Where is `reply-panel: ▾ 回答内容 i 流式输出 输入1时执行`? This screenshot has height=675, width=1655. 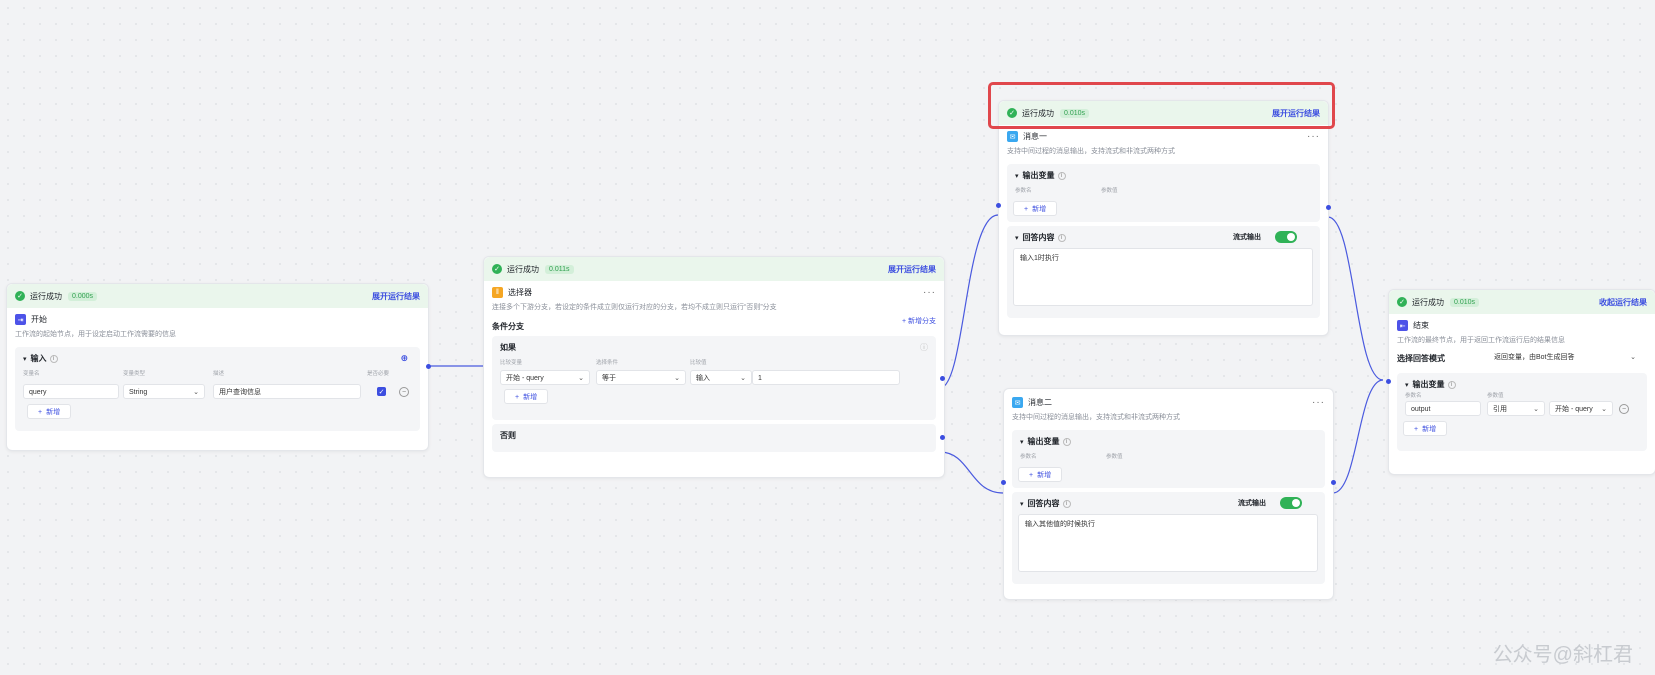 reply-panel: ▾ 回答内容 i 流式输出 输入1时执行 is located at coordinates (1163, 272).